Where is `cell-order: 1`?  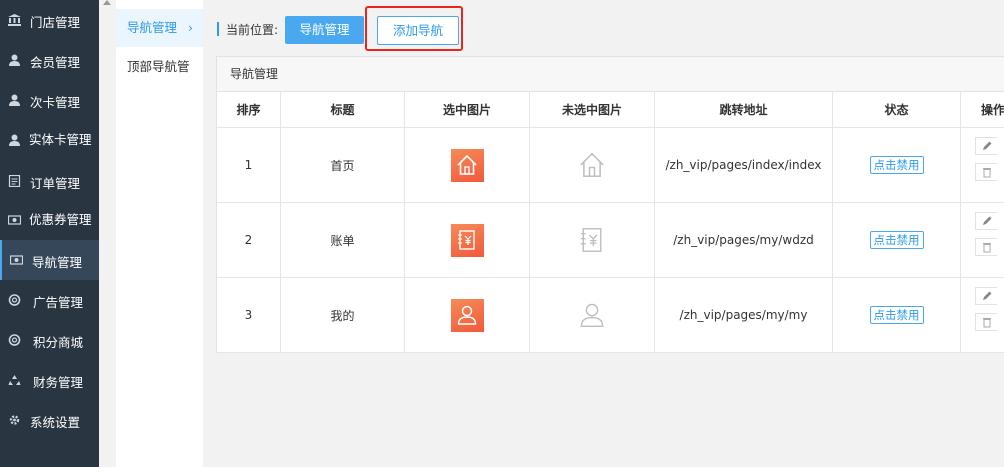
cell-order: 1 is located at coordinates (249, 165).